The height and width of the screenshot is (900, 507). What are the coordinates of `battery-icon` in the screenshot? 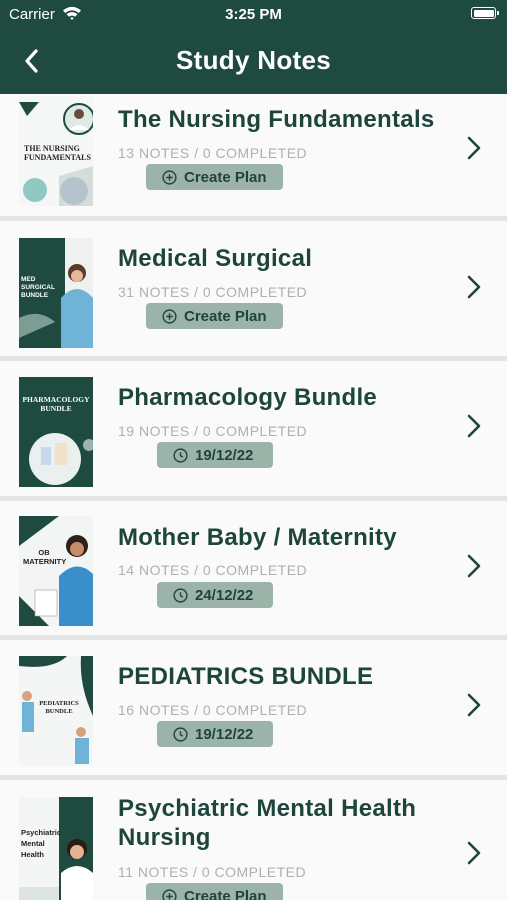 It's located at (485, 13).